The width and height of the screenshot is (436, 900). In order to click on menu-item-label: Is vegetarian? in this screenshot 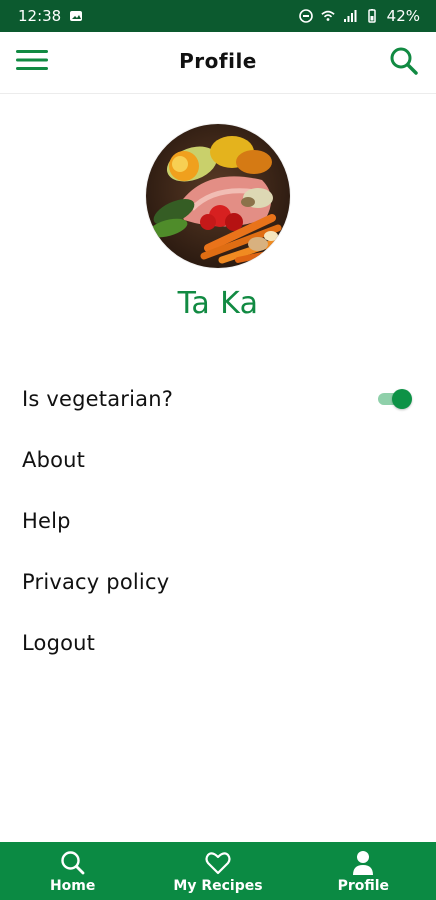, I will do `click(98, 398)`.